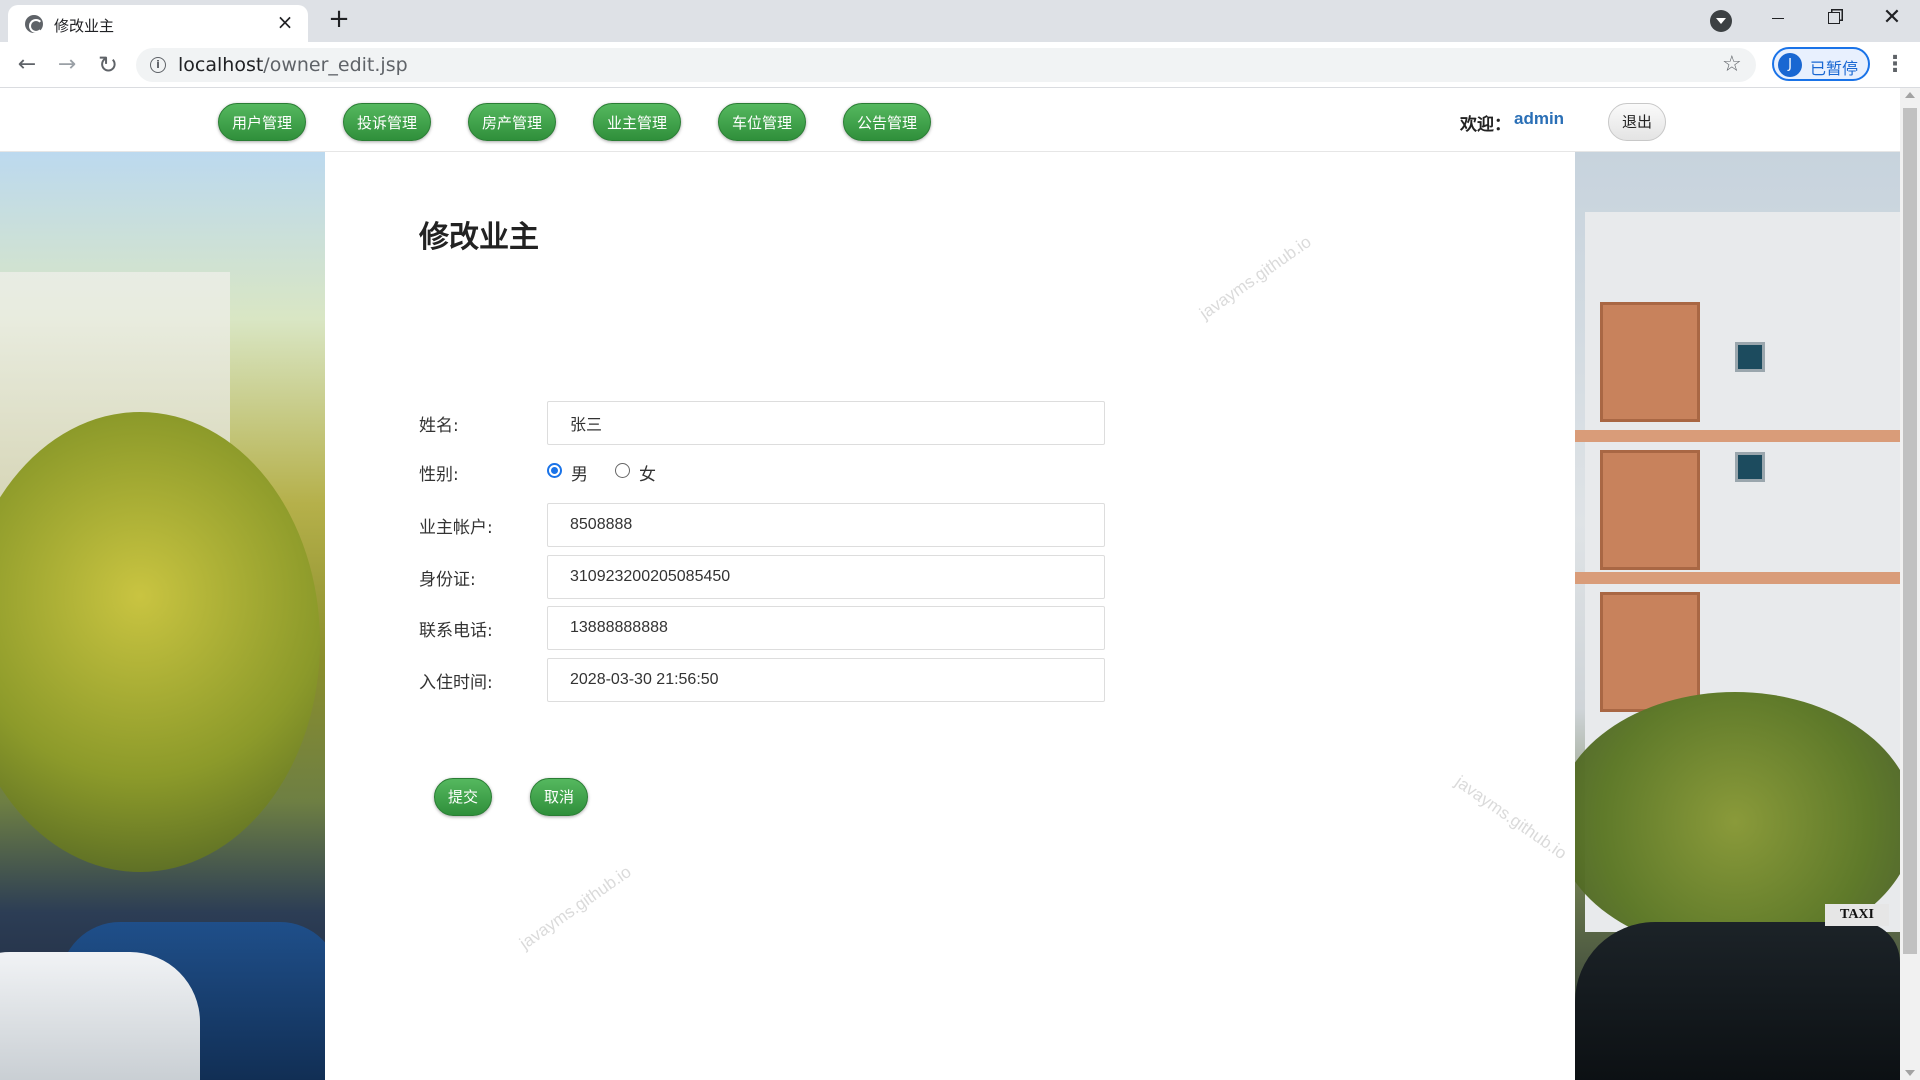 The height and width of the screenshot is (1080, 1920). Describe the element at coordinates (285, 22) in the screenshot. I see `close-tab-icon: ×` at that location.